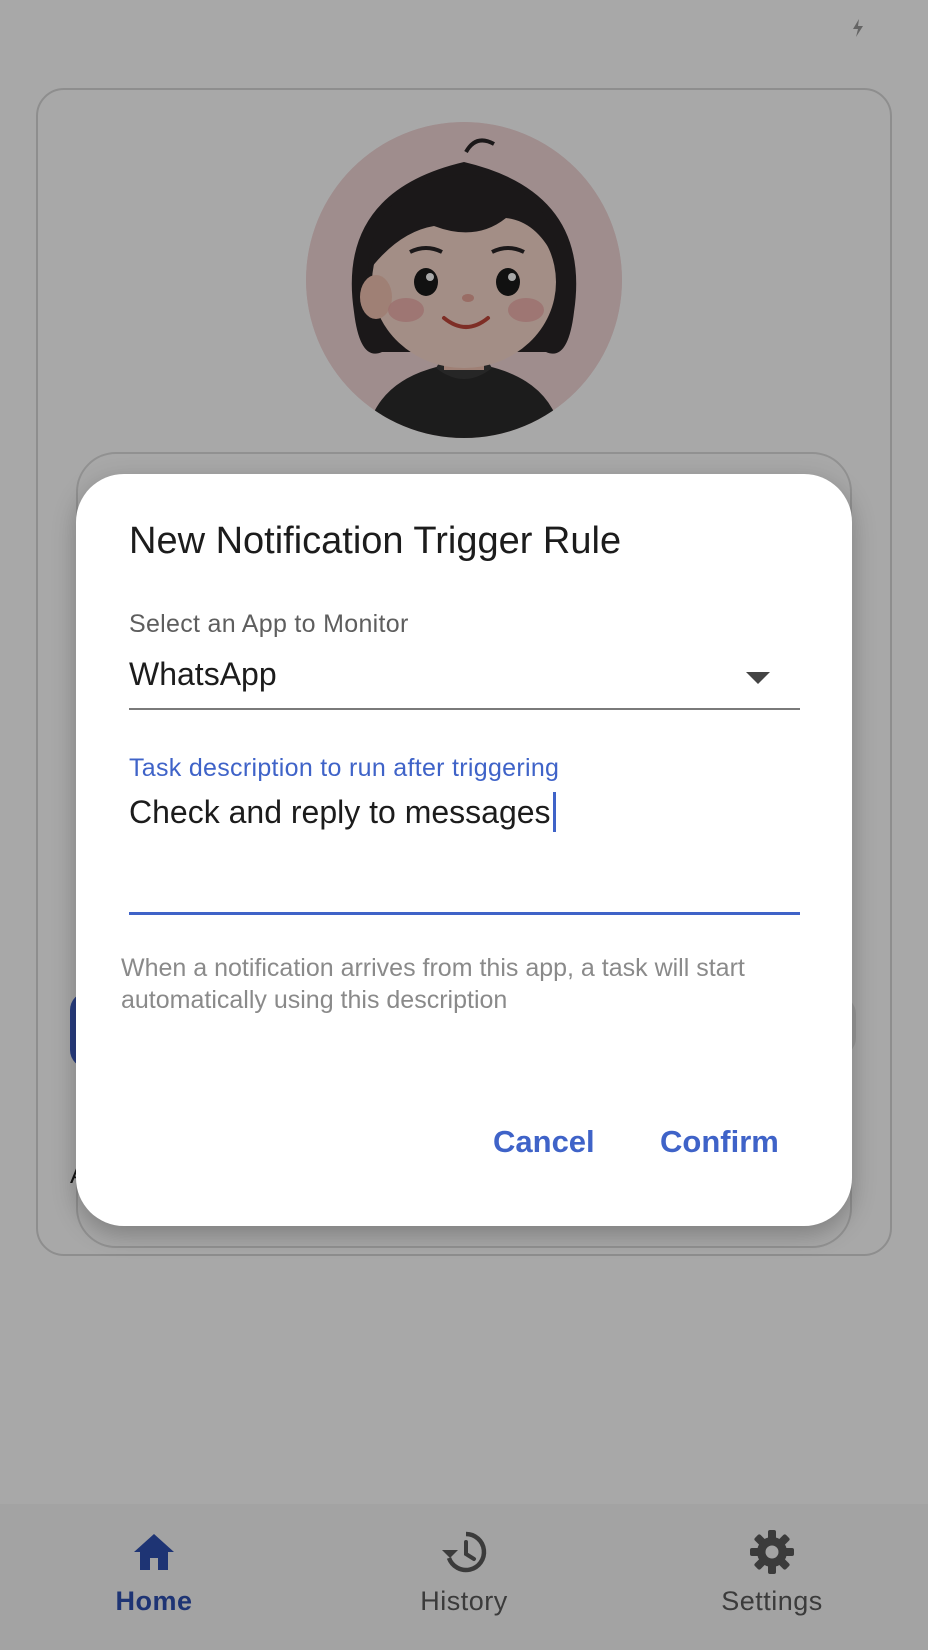 Image resolution: width=928 pixels, height=1650 pixels. I want to click on confirm-button: Confirm, so click(719, 1142).